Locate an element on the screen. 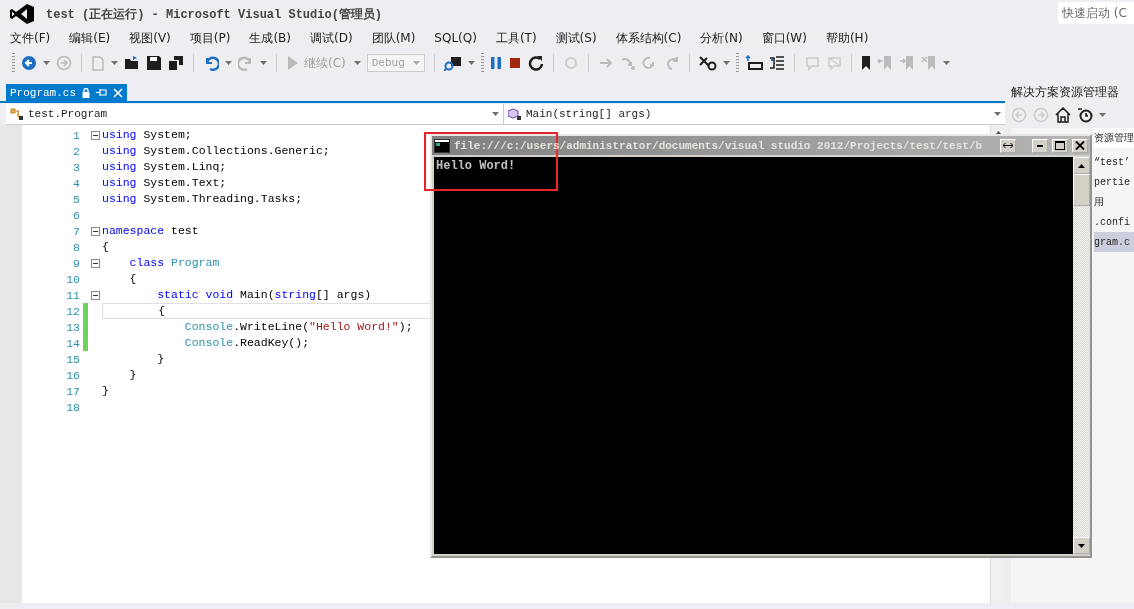 Image resolution: width=1134 pixels, height=609 pixels. menu-item: 视图(V) is located at coordinates (153, 38).